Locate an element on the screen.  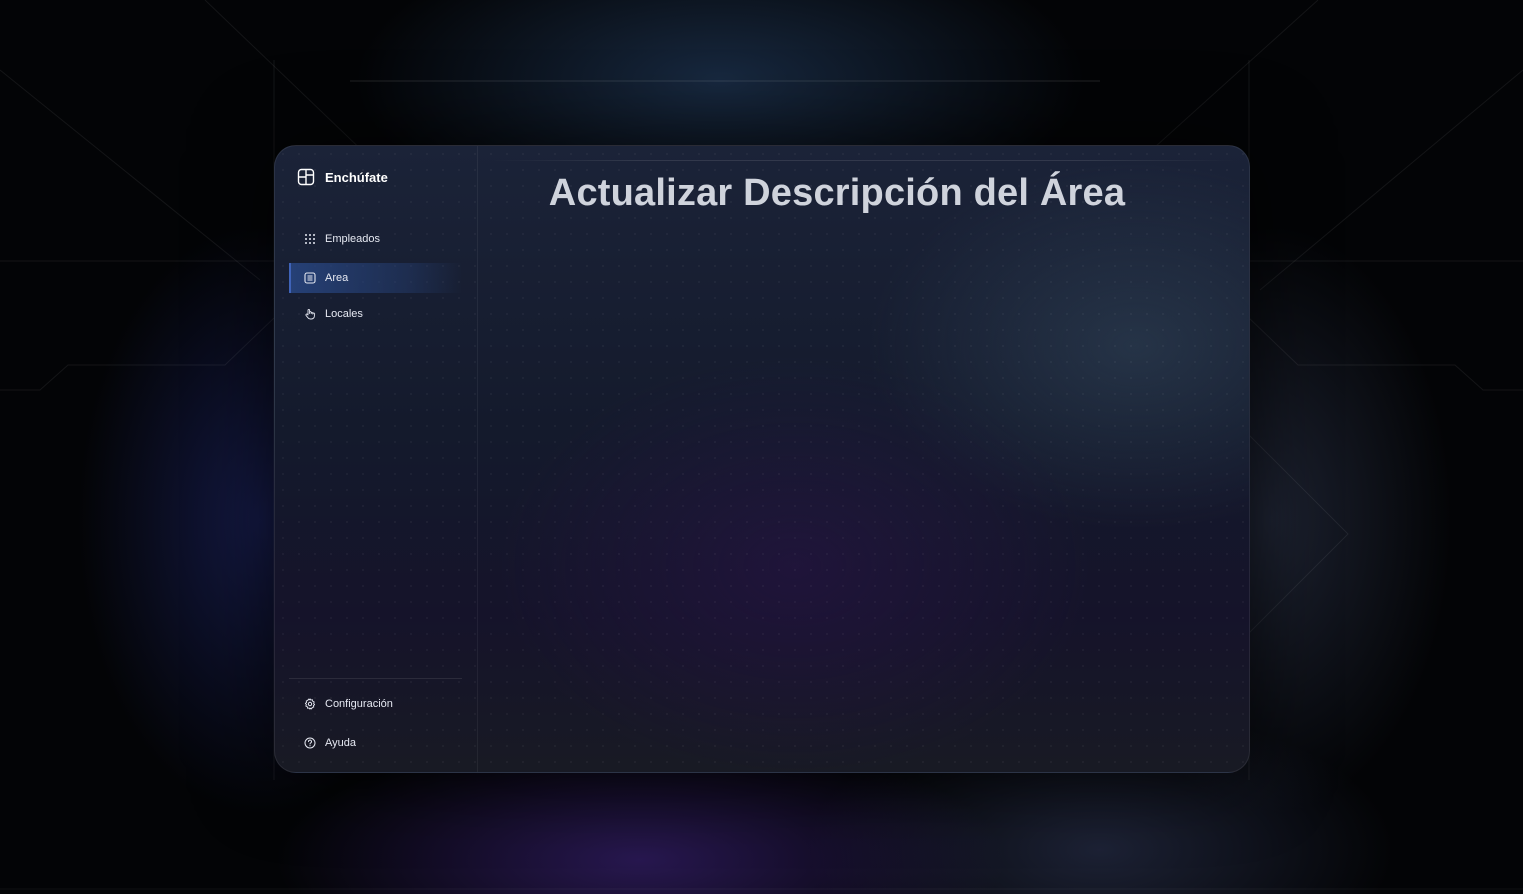
sidebar-item-label: Empleados is located at coordinates (353, 239).